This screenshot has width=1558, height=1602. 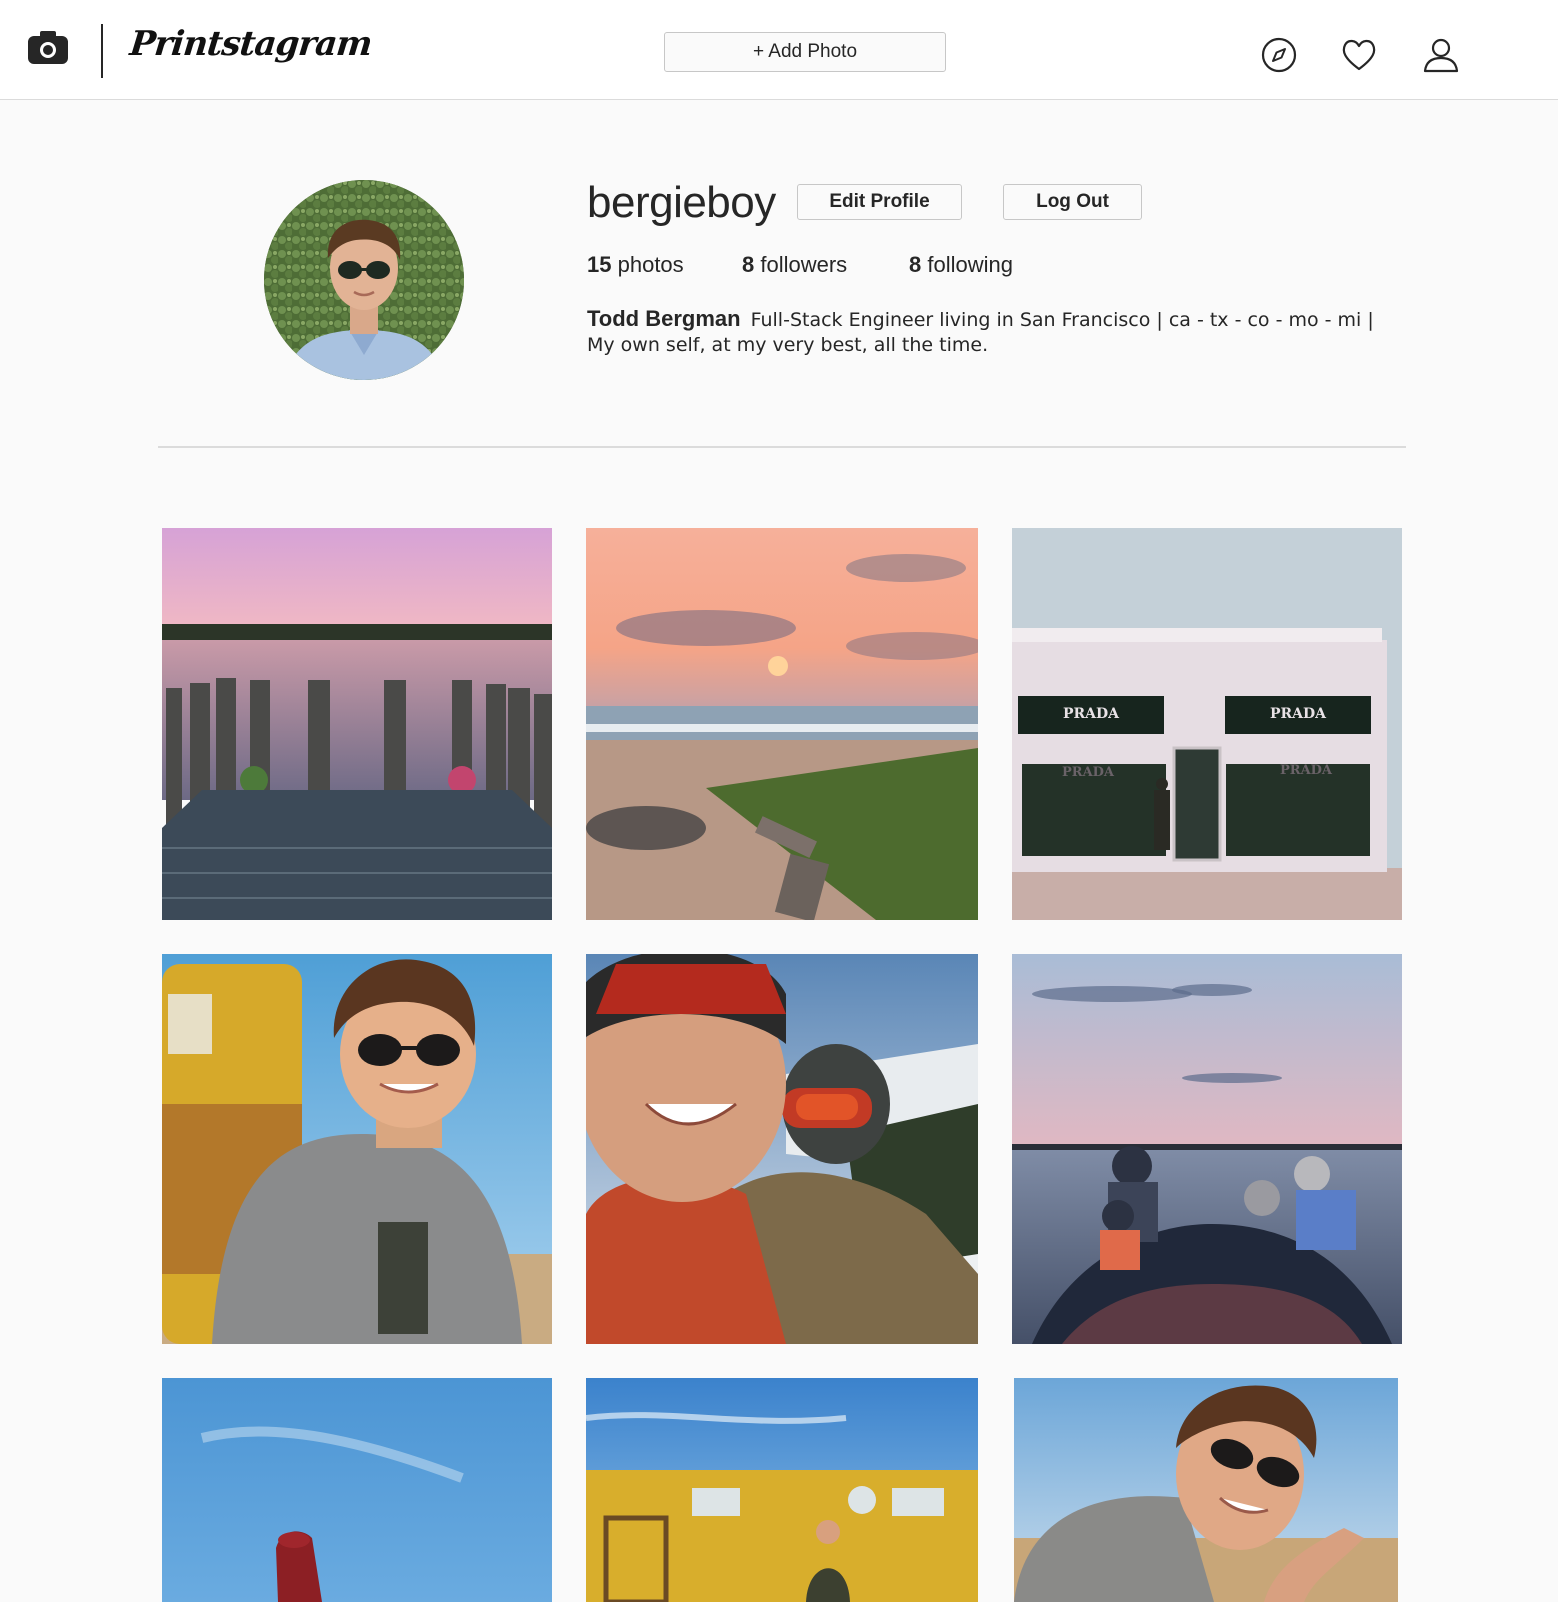 What do you see at coordinates (664, 318) in the screenshot?
I see `profile-full-name: Todd Bergman` at bounding box center [664, 318].